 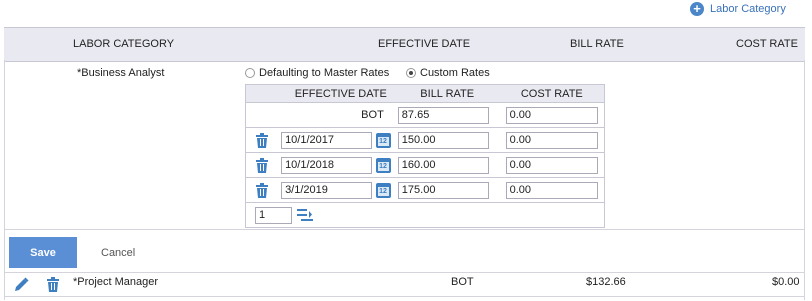 I want to click on radio-master-label: Defaulting to Master Rates, so click(x=324, y=73).